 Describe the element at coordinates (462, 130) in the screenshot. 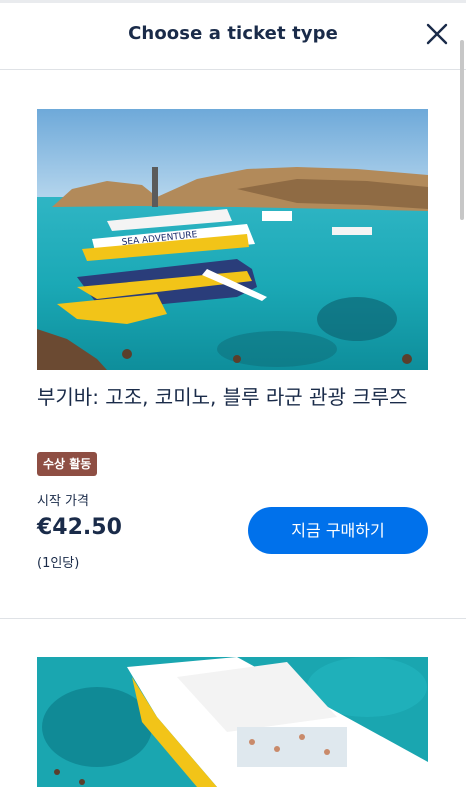

I see `scrollbar` at that location.